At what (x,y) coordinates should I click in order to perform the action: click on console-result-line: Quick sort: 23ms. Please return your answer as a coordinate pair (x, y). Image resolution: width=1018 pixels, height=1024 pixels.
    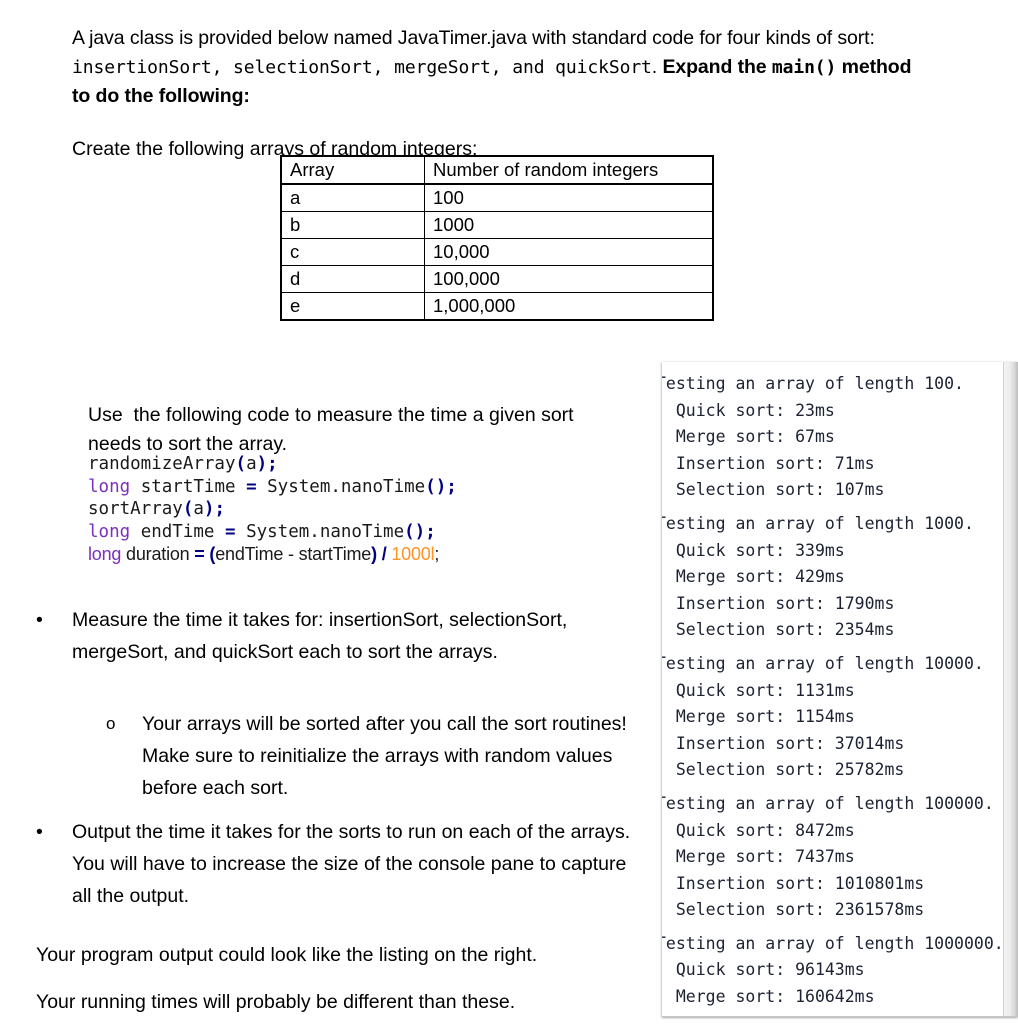
    Looking at the image, I should click on (748, 410).